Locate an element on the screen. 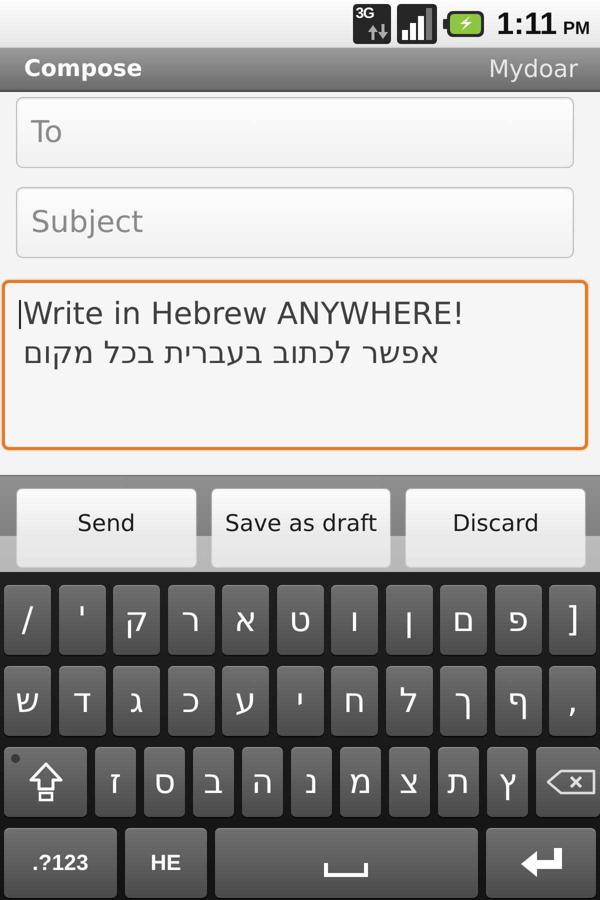 This screenshot has width=600, height=900. backspace-icon is located at coordinates (571, 782).